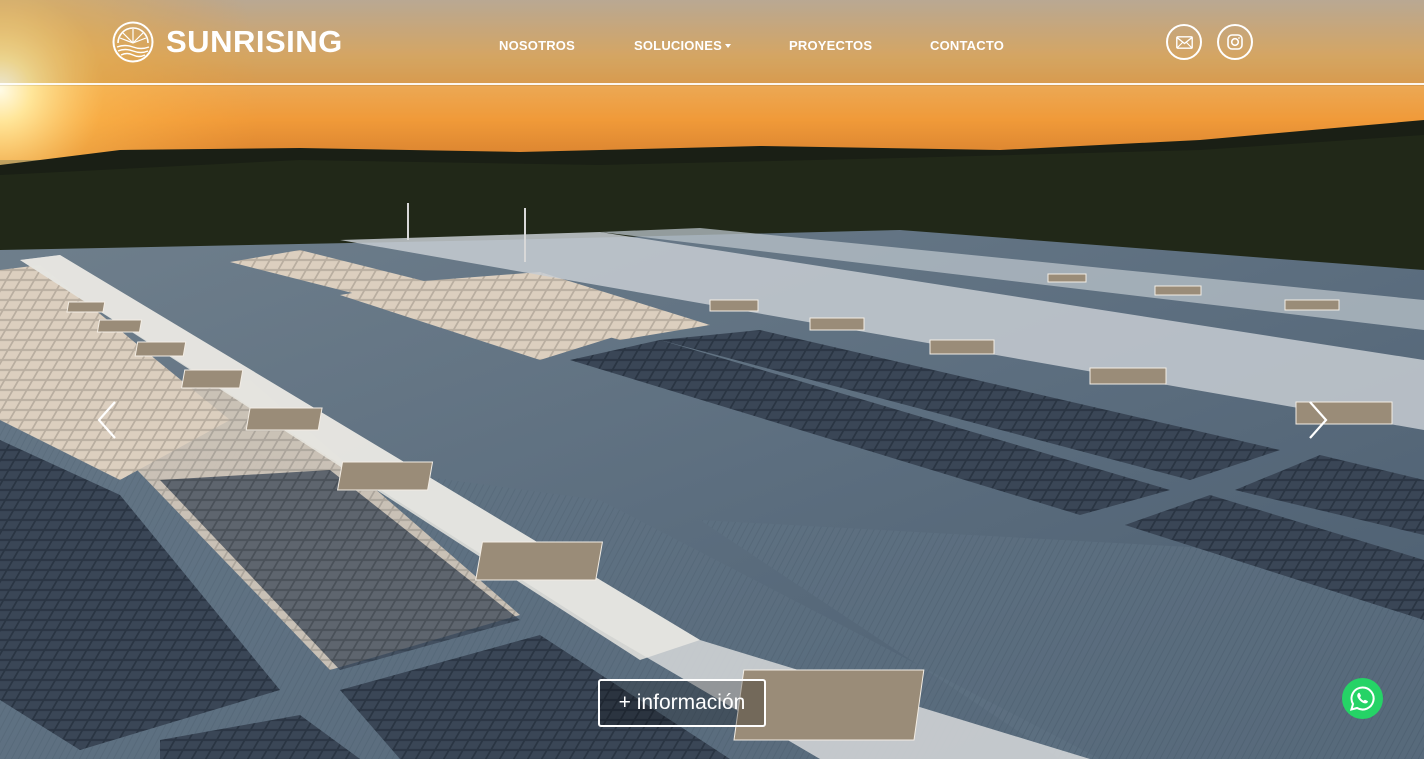 The height and width of the screenshot is (759, 1424). I want to click on chevron-left-icon, so click(106, 420).